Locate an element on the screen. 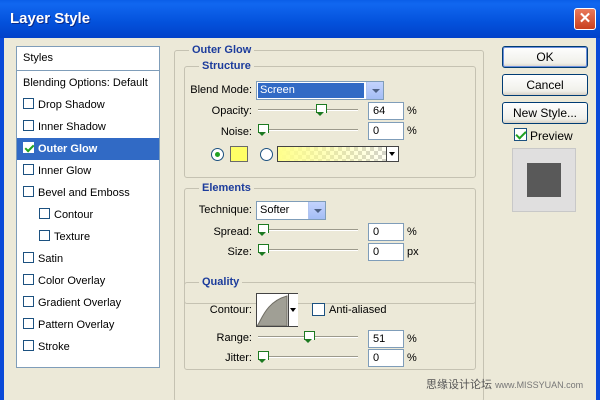 Image resolution: width=600 pixels, height=400 pixels. watermark-text: 思缘设计论坛 is located at coordinates (459, 385).